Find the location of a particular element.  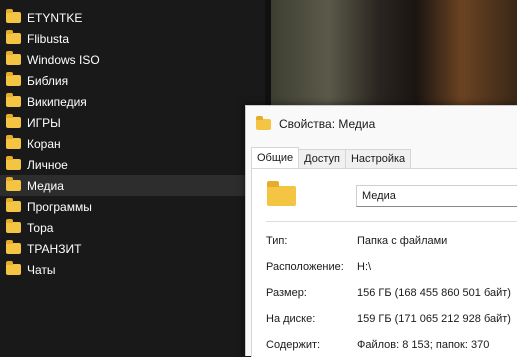

folder-large-icon is located at coordinates (281, 193).